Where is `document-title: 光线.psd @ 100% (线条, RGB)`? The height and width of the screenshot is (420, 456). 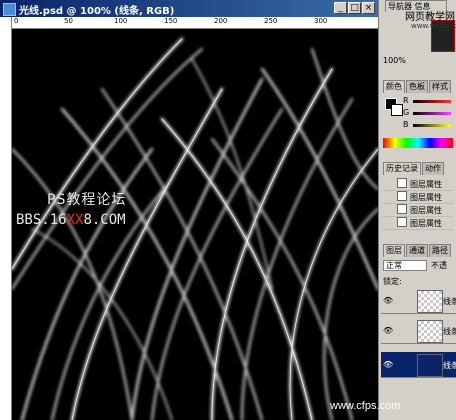 document-title: 光线.psd @ 100% (线条, RGB) is located at coordinates (97, 11).